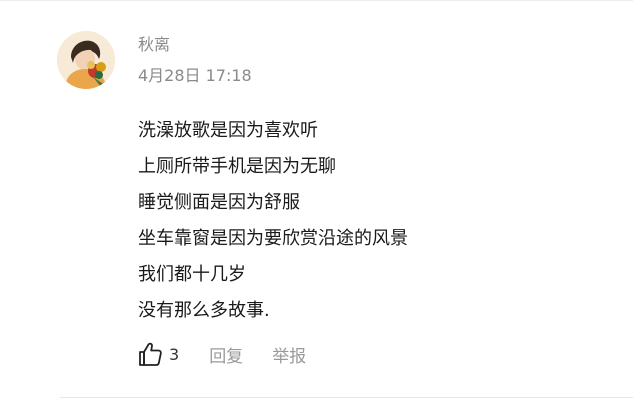 The width and height of the screenshot is (633, 400). Describe the element at coordinates (204, 310) in the screenshot. I see `comment-line: 没有那么多故事.` at that location.